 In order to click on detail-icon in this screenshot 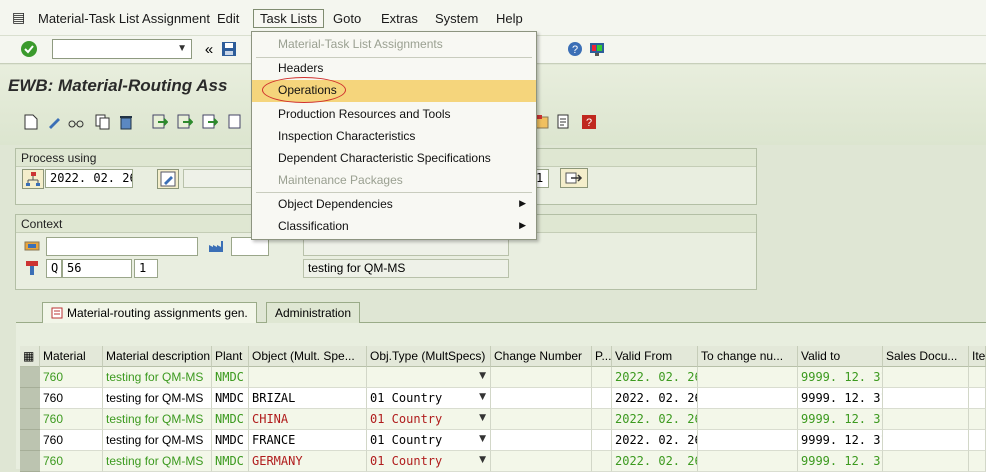, I will do `click(235, 122)`.